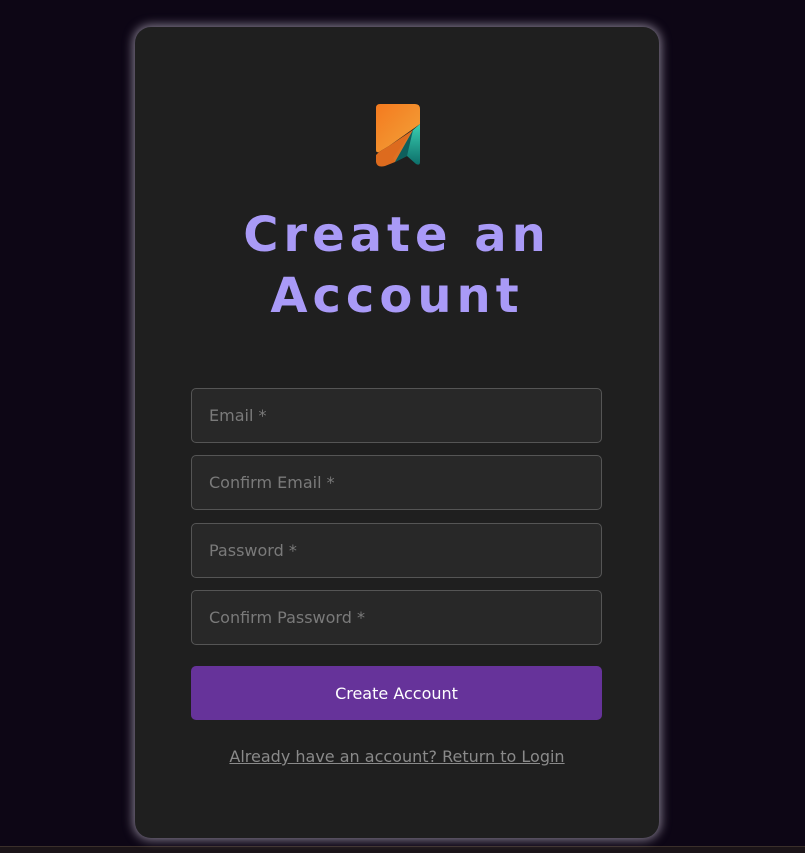 This screenshot has height=853, width=805. Describe the element at coordinates (396, 550) in the screenshot. I see `password-field` at that location.